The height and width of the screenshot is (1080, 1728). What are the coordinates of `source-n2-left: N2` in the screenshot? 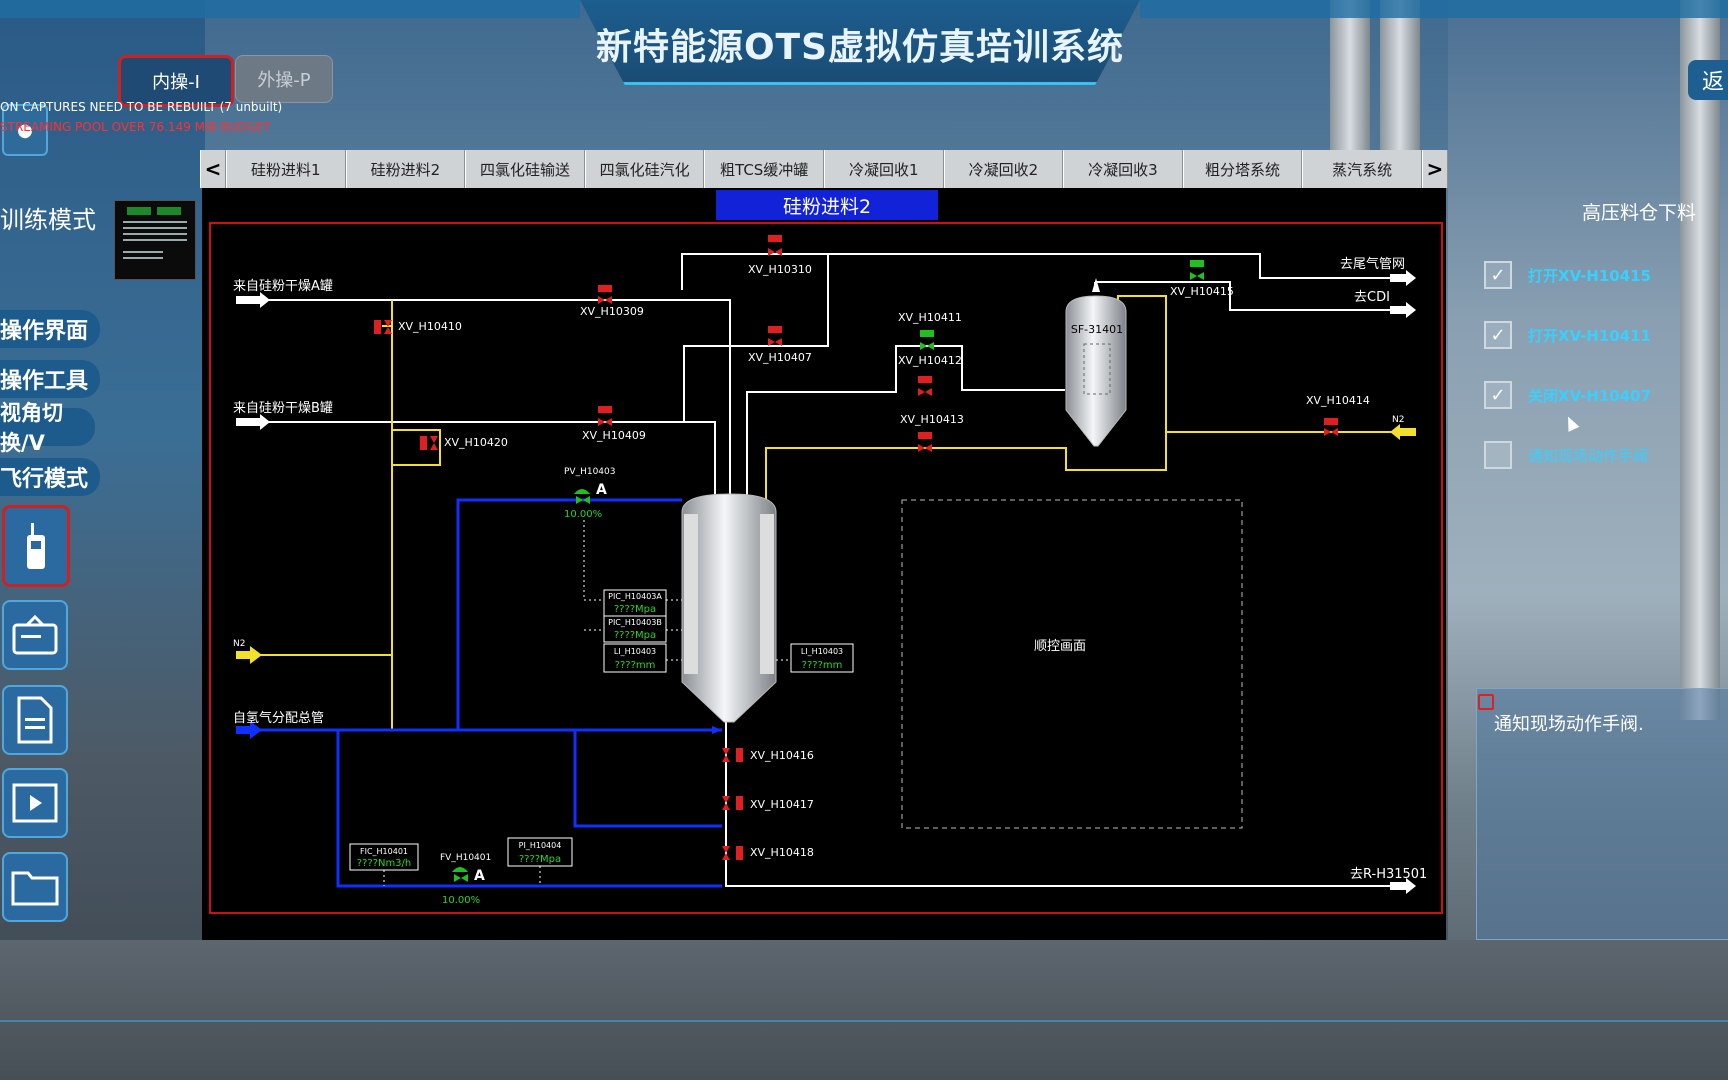 It's located at (239, 644).